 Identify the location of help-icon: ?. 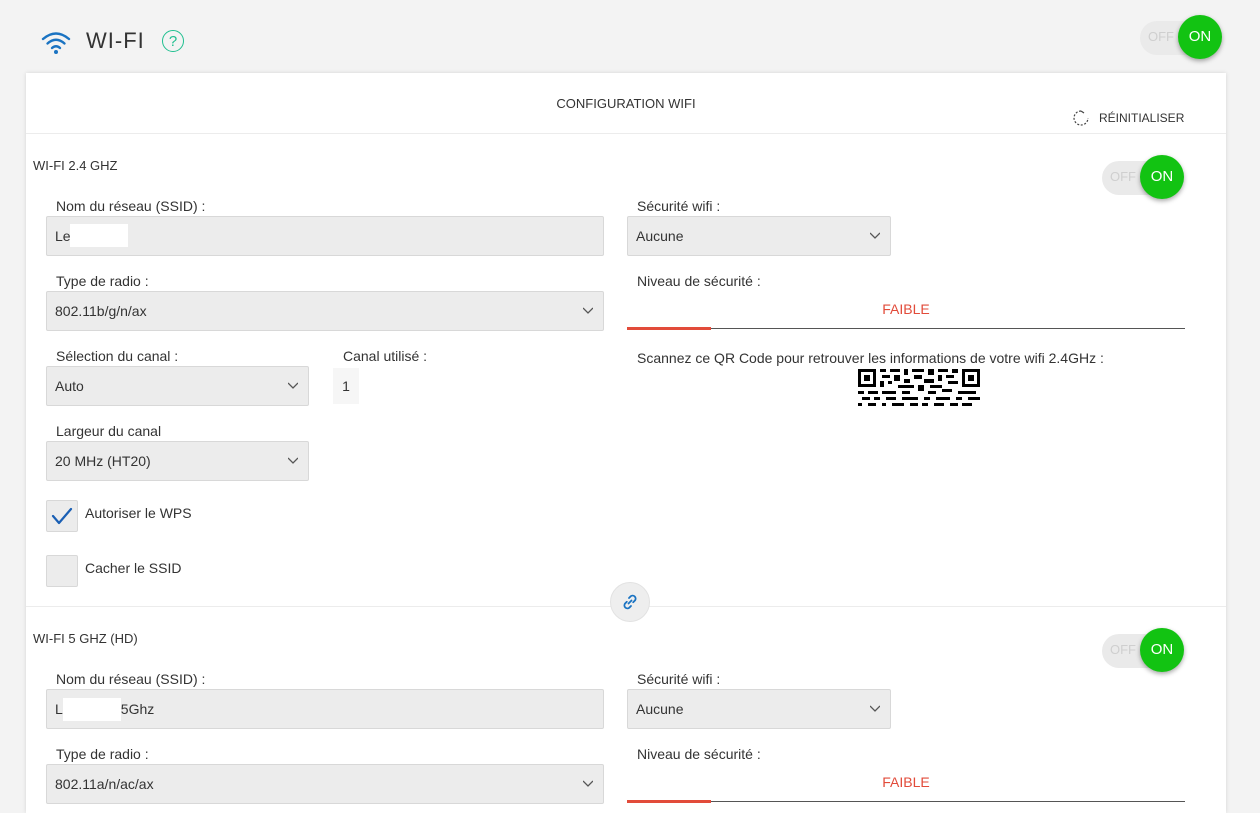
(173, 41).